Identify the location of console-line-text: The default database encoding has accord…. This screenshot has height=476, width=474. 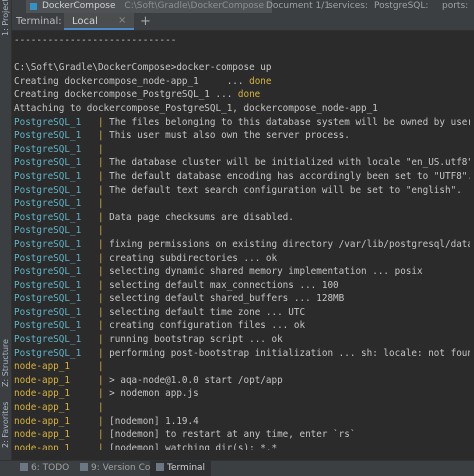
(289, 176).